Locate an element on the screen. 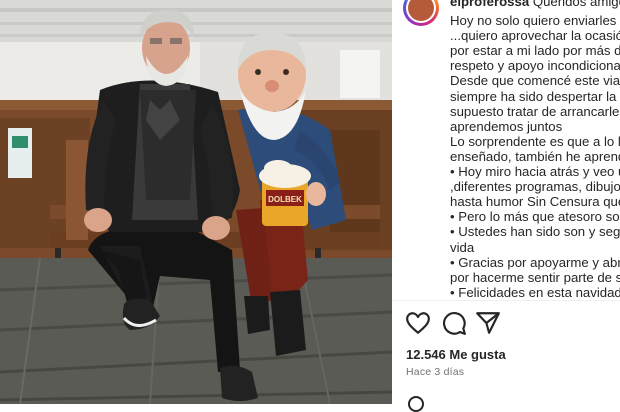 Image resolution: width=620 pixels, height=412 pixels. emoji-icon is located at coordinates (416, 404).